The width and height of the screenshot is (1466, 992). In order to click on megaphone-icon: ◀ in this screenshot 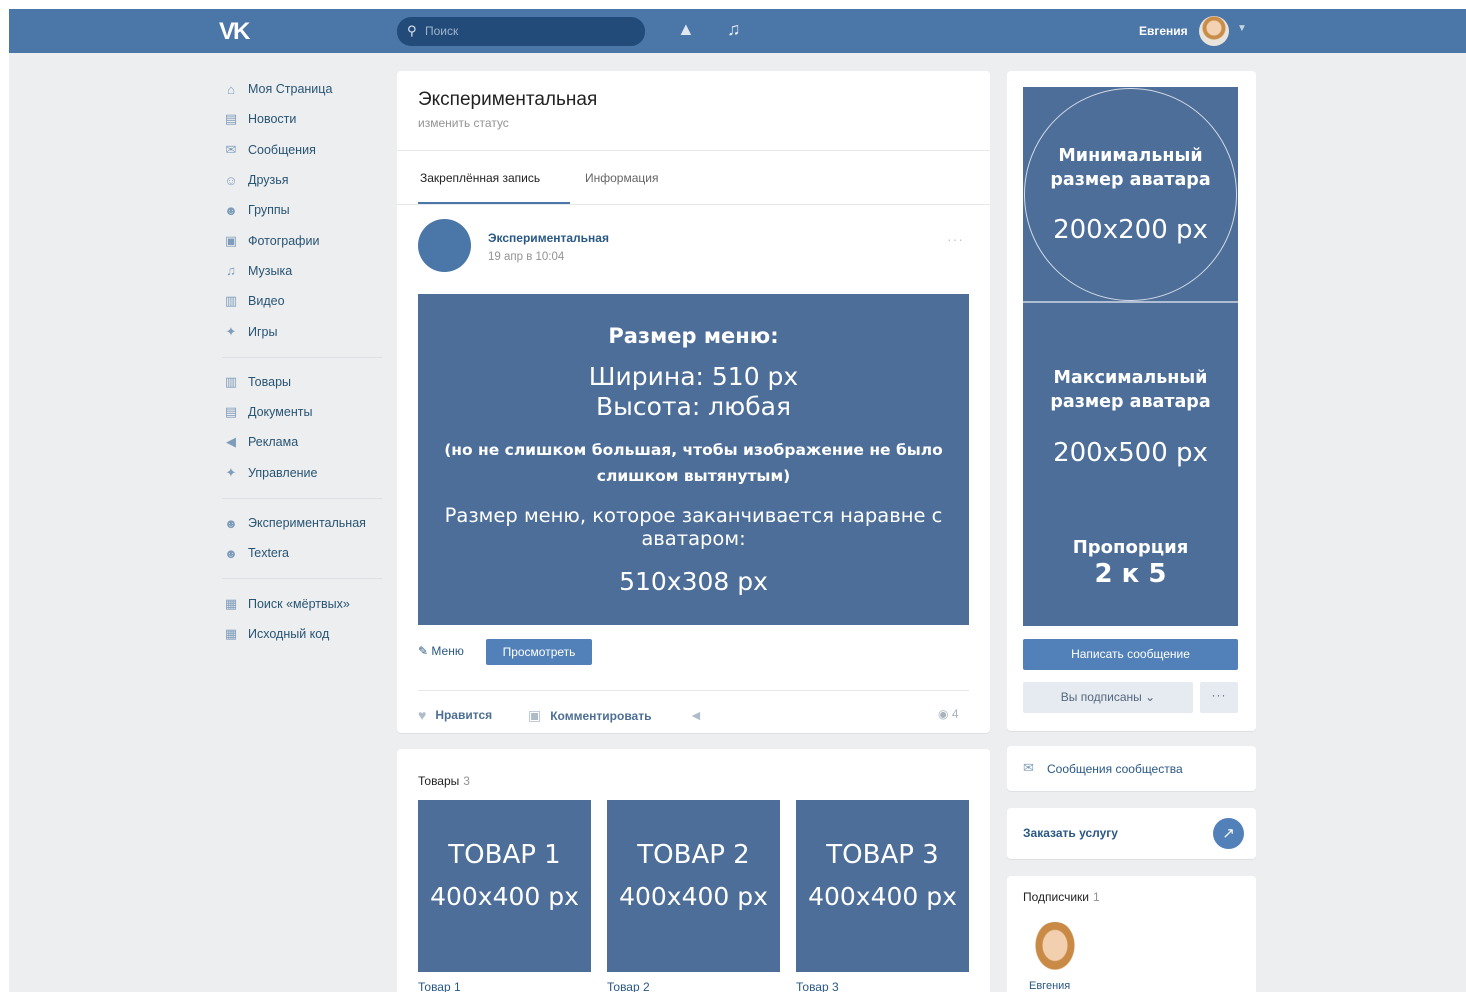, I will do `click(231, 442)`.